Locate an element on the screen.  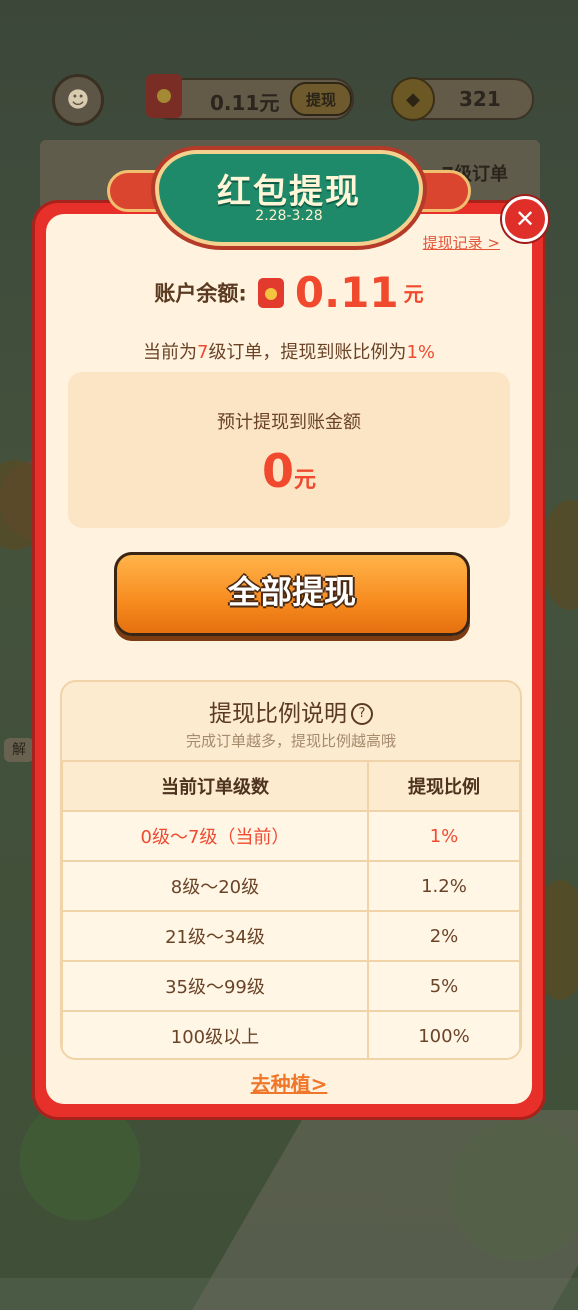
balance-label: 账户余额: is located at coordinates (200, 293).